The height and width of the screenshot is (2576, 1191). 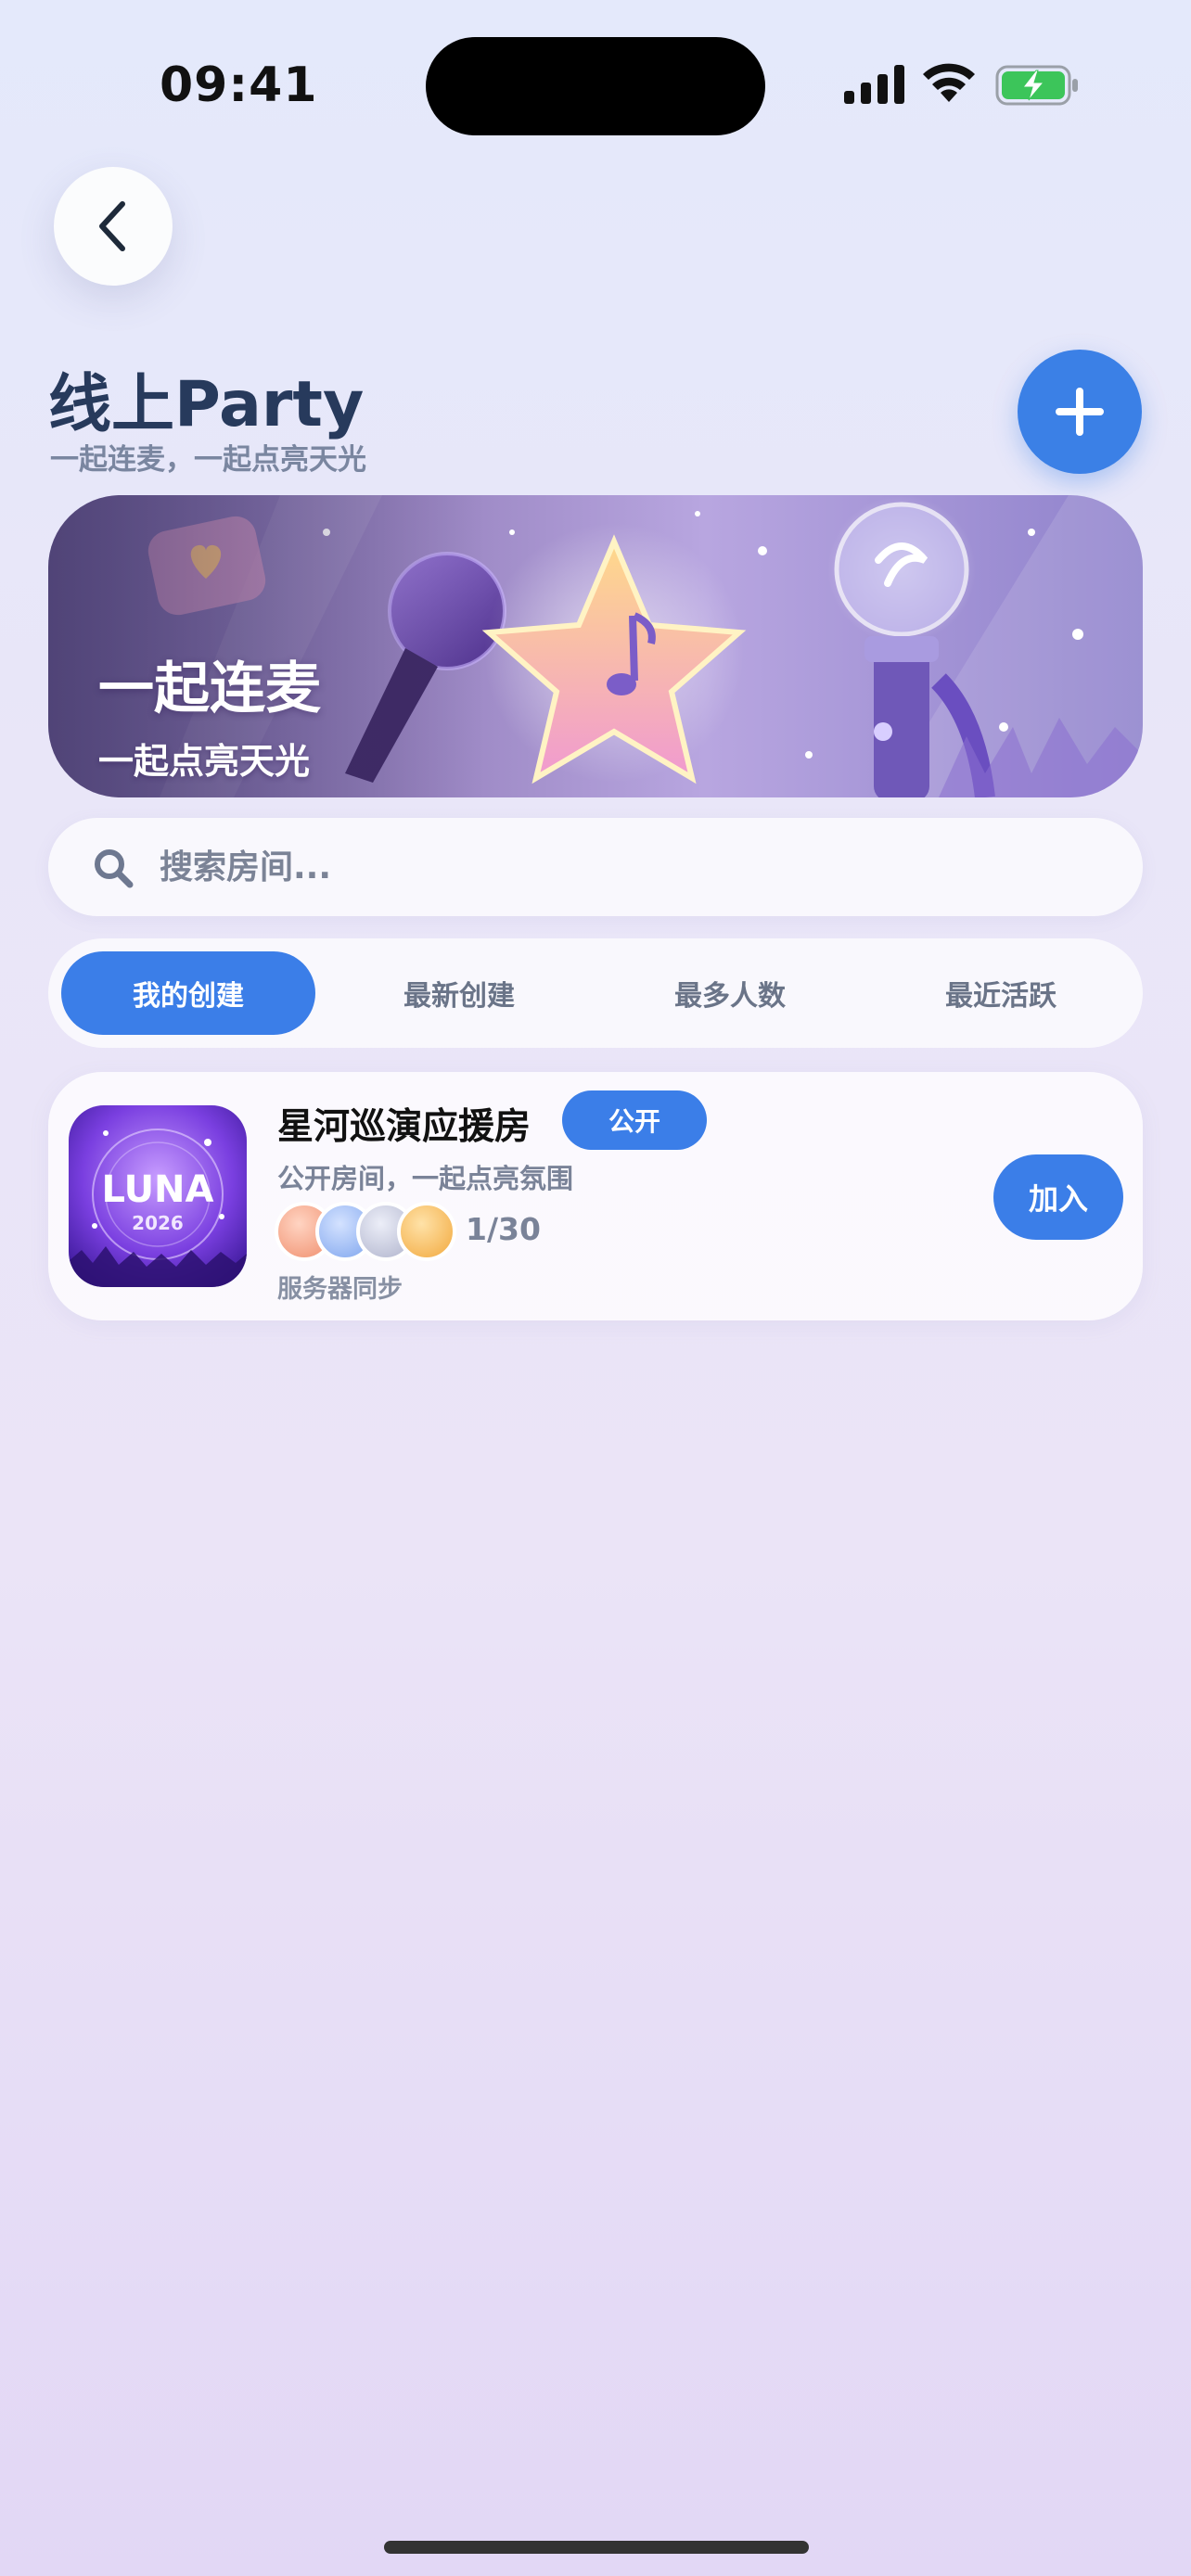 I want to click on room-thumb-year: 2026, so click(x=158, y=1223).